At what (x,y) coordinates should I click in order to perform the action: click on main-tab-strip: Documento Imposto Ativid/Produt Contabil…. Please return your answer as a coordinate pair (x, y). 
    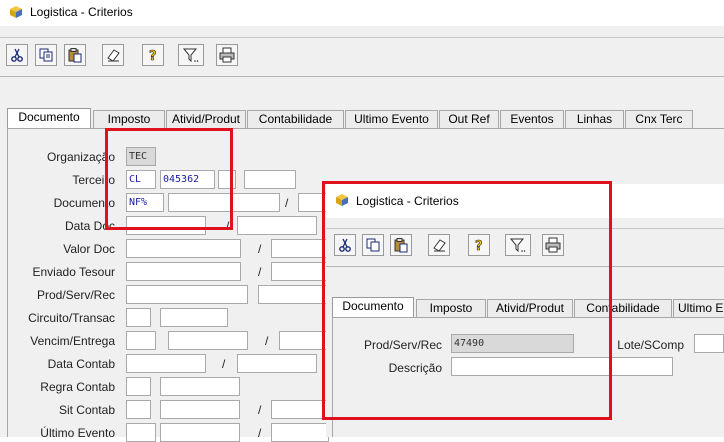
    Looking at the image, I should click on (365, 119).